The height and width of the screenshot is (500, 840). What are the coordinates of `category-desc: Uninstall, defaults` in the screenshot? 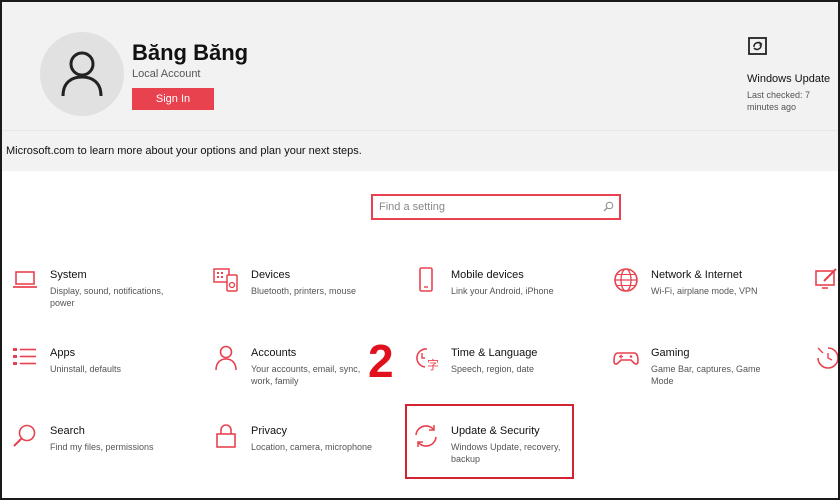 It's located at (86, 369).